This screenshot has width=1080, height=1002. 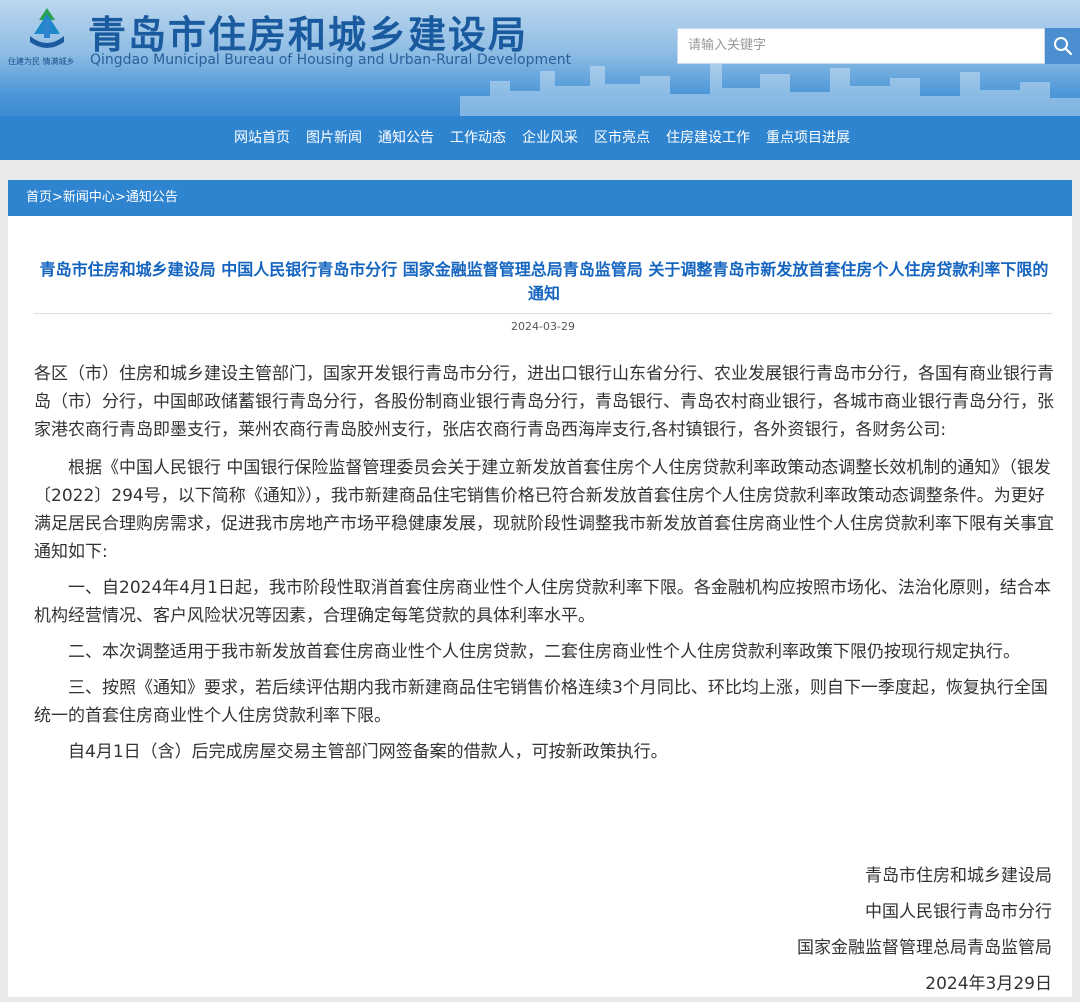 I want to click on breadcrumb-news-center: 新闻中心, so click(x=89, y=197).